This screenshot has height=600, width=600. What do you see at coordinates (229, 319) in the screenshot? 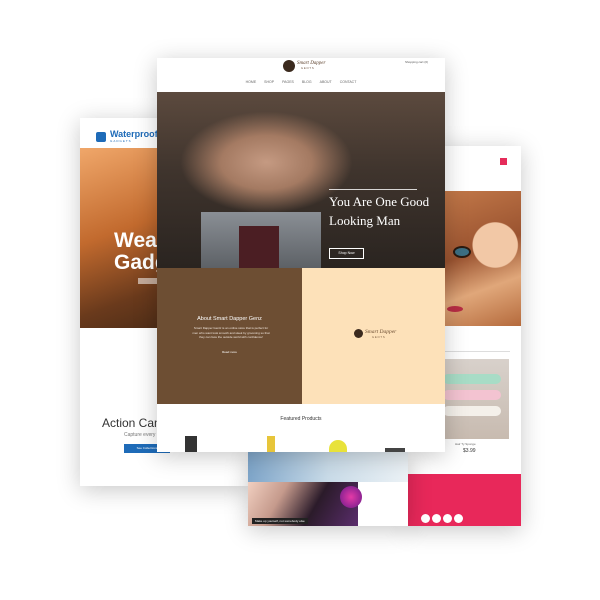
I see `about-title: About Smart Dapper Genz` at bounding box center [229, 319].